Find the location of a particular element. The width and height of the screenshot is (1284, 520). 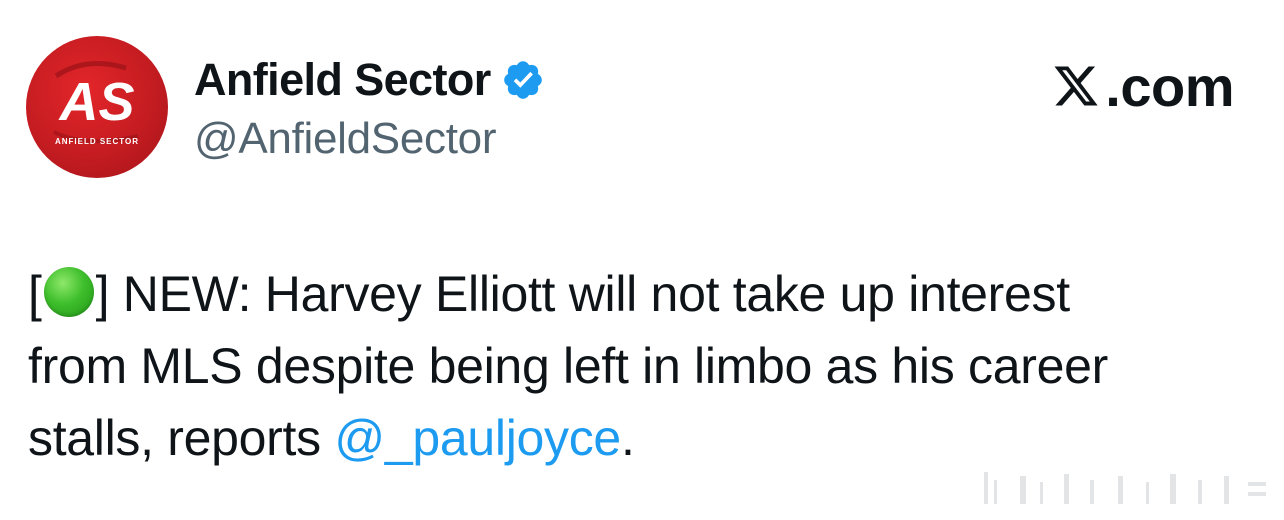

verified-badge-icon is located at coordinates (523, 80).